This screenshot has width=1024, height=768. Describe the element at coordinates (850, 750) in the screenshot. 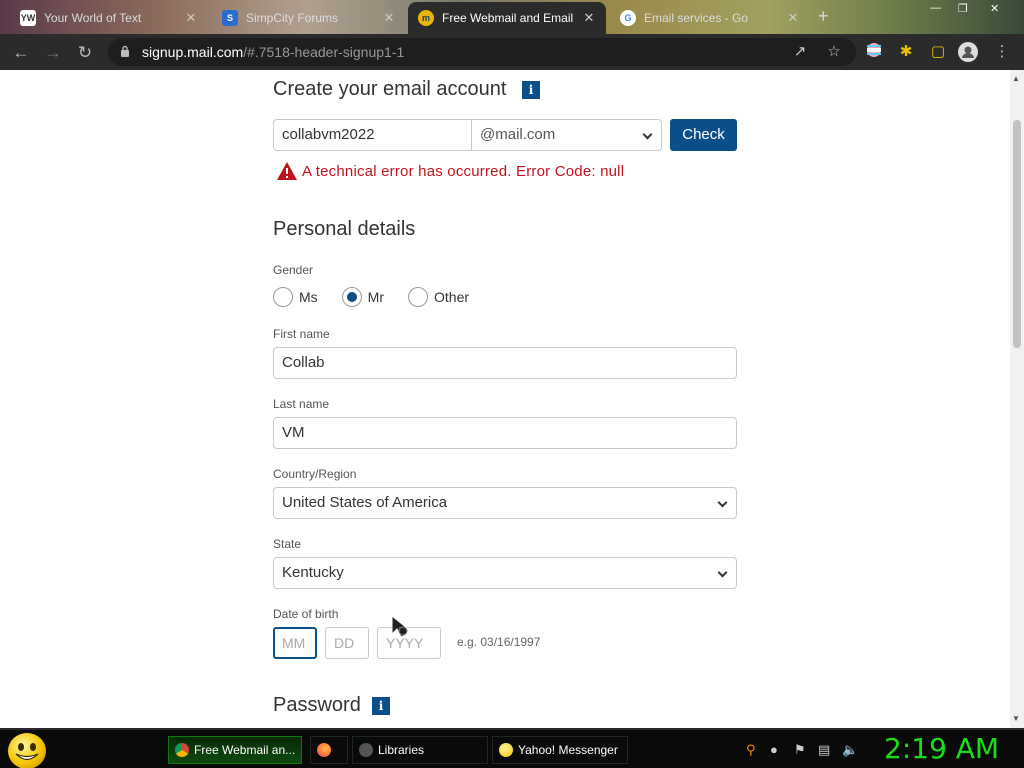

I see `volume-icon: 🔈` at that location.